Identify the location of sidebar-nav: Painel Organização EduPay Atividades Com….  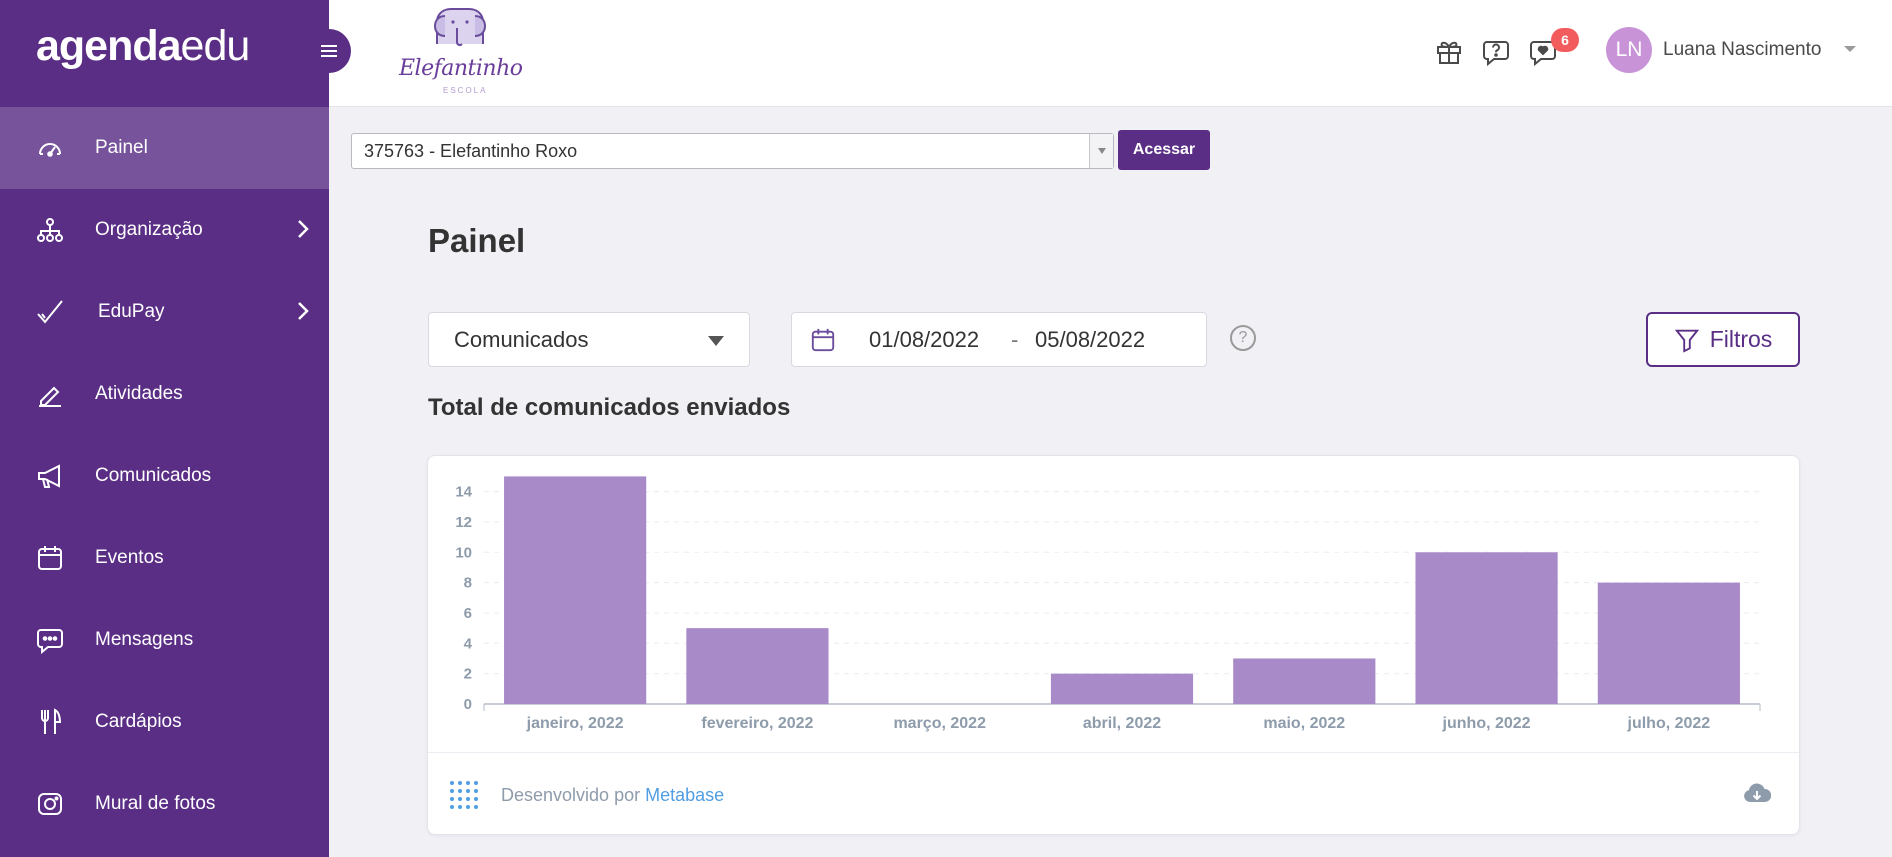
(164, 476).